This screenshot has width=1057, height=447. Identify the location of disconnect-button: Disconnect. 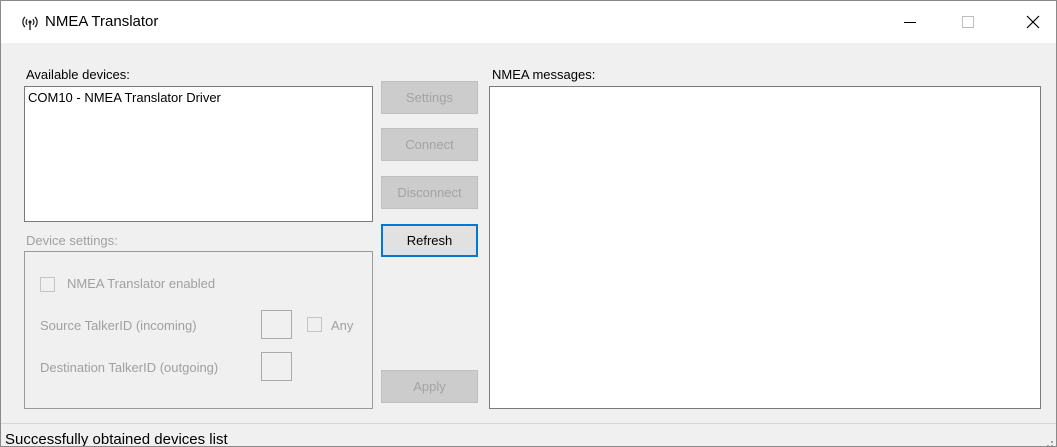
(429, 192).